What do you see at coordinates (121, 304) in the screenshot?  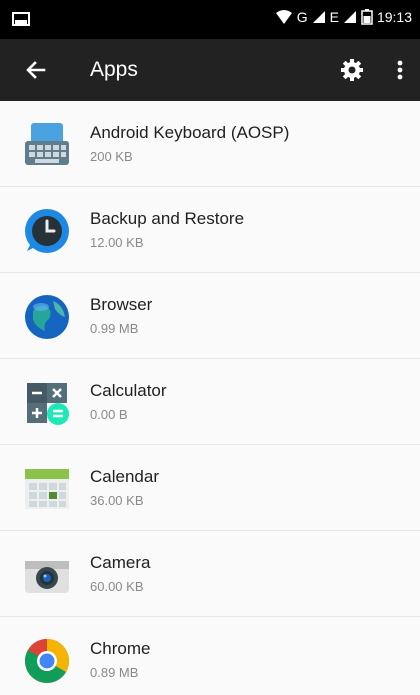 I see `app-name: Browser` at bounding box center [121, 304].